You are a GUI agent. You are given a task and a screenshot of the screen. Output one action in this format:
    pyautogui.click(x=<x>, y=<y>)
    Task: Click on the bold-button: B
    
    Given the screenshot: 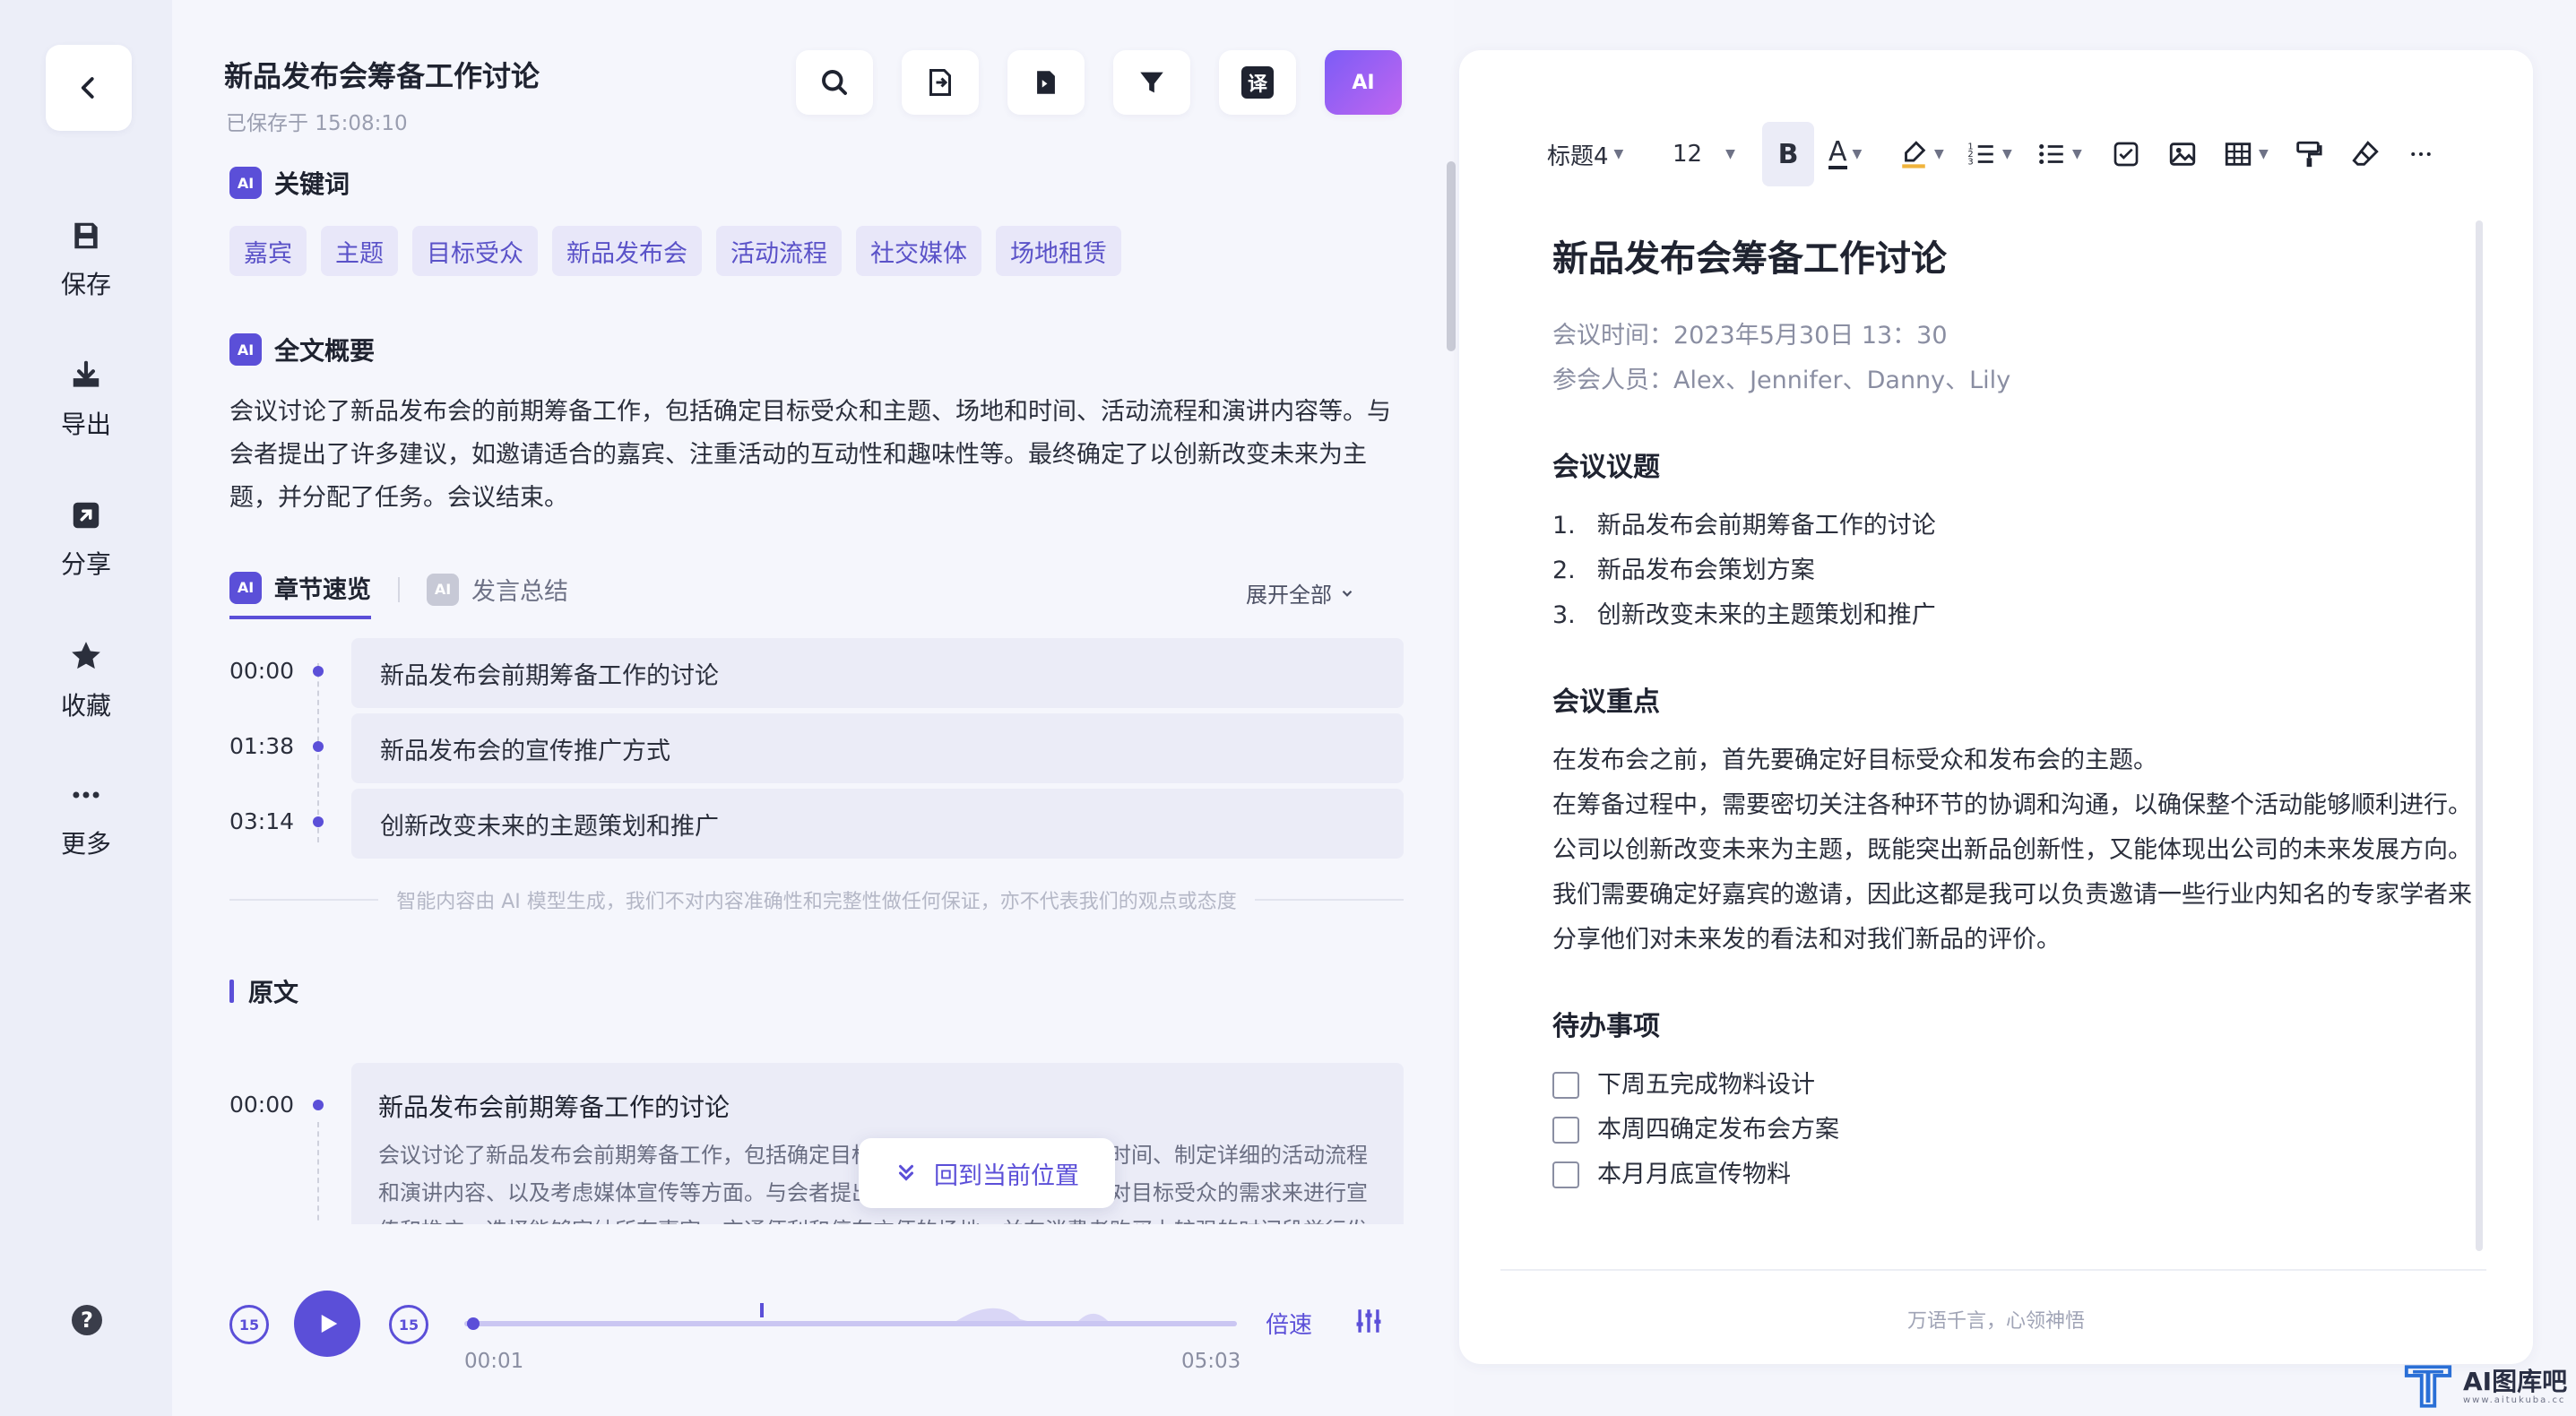 What is the action you would take?
    pyautogui.click(x=1788, y=154)
    